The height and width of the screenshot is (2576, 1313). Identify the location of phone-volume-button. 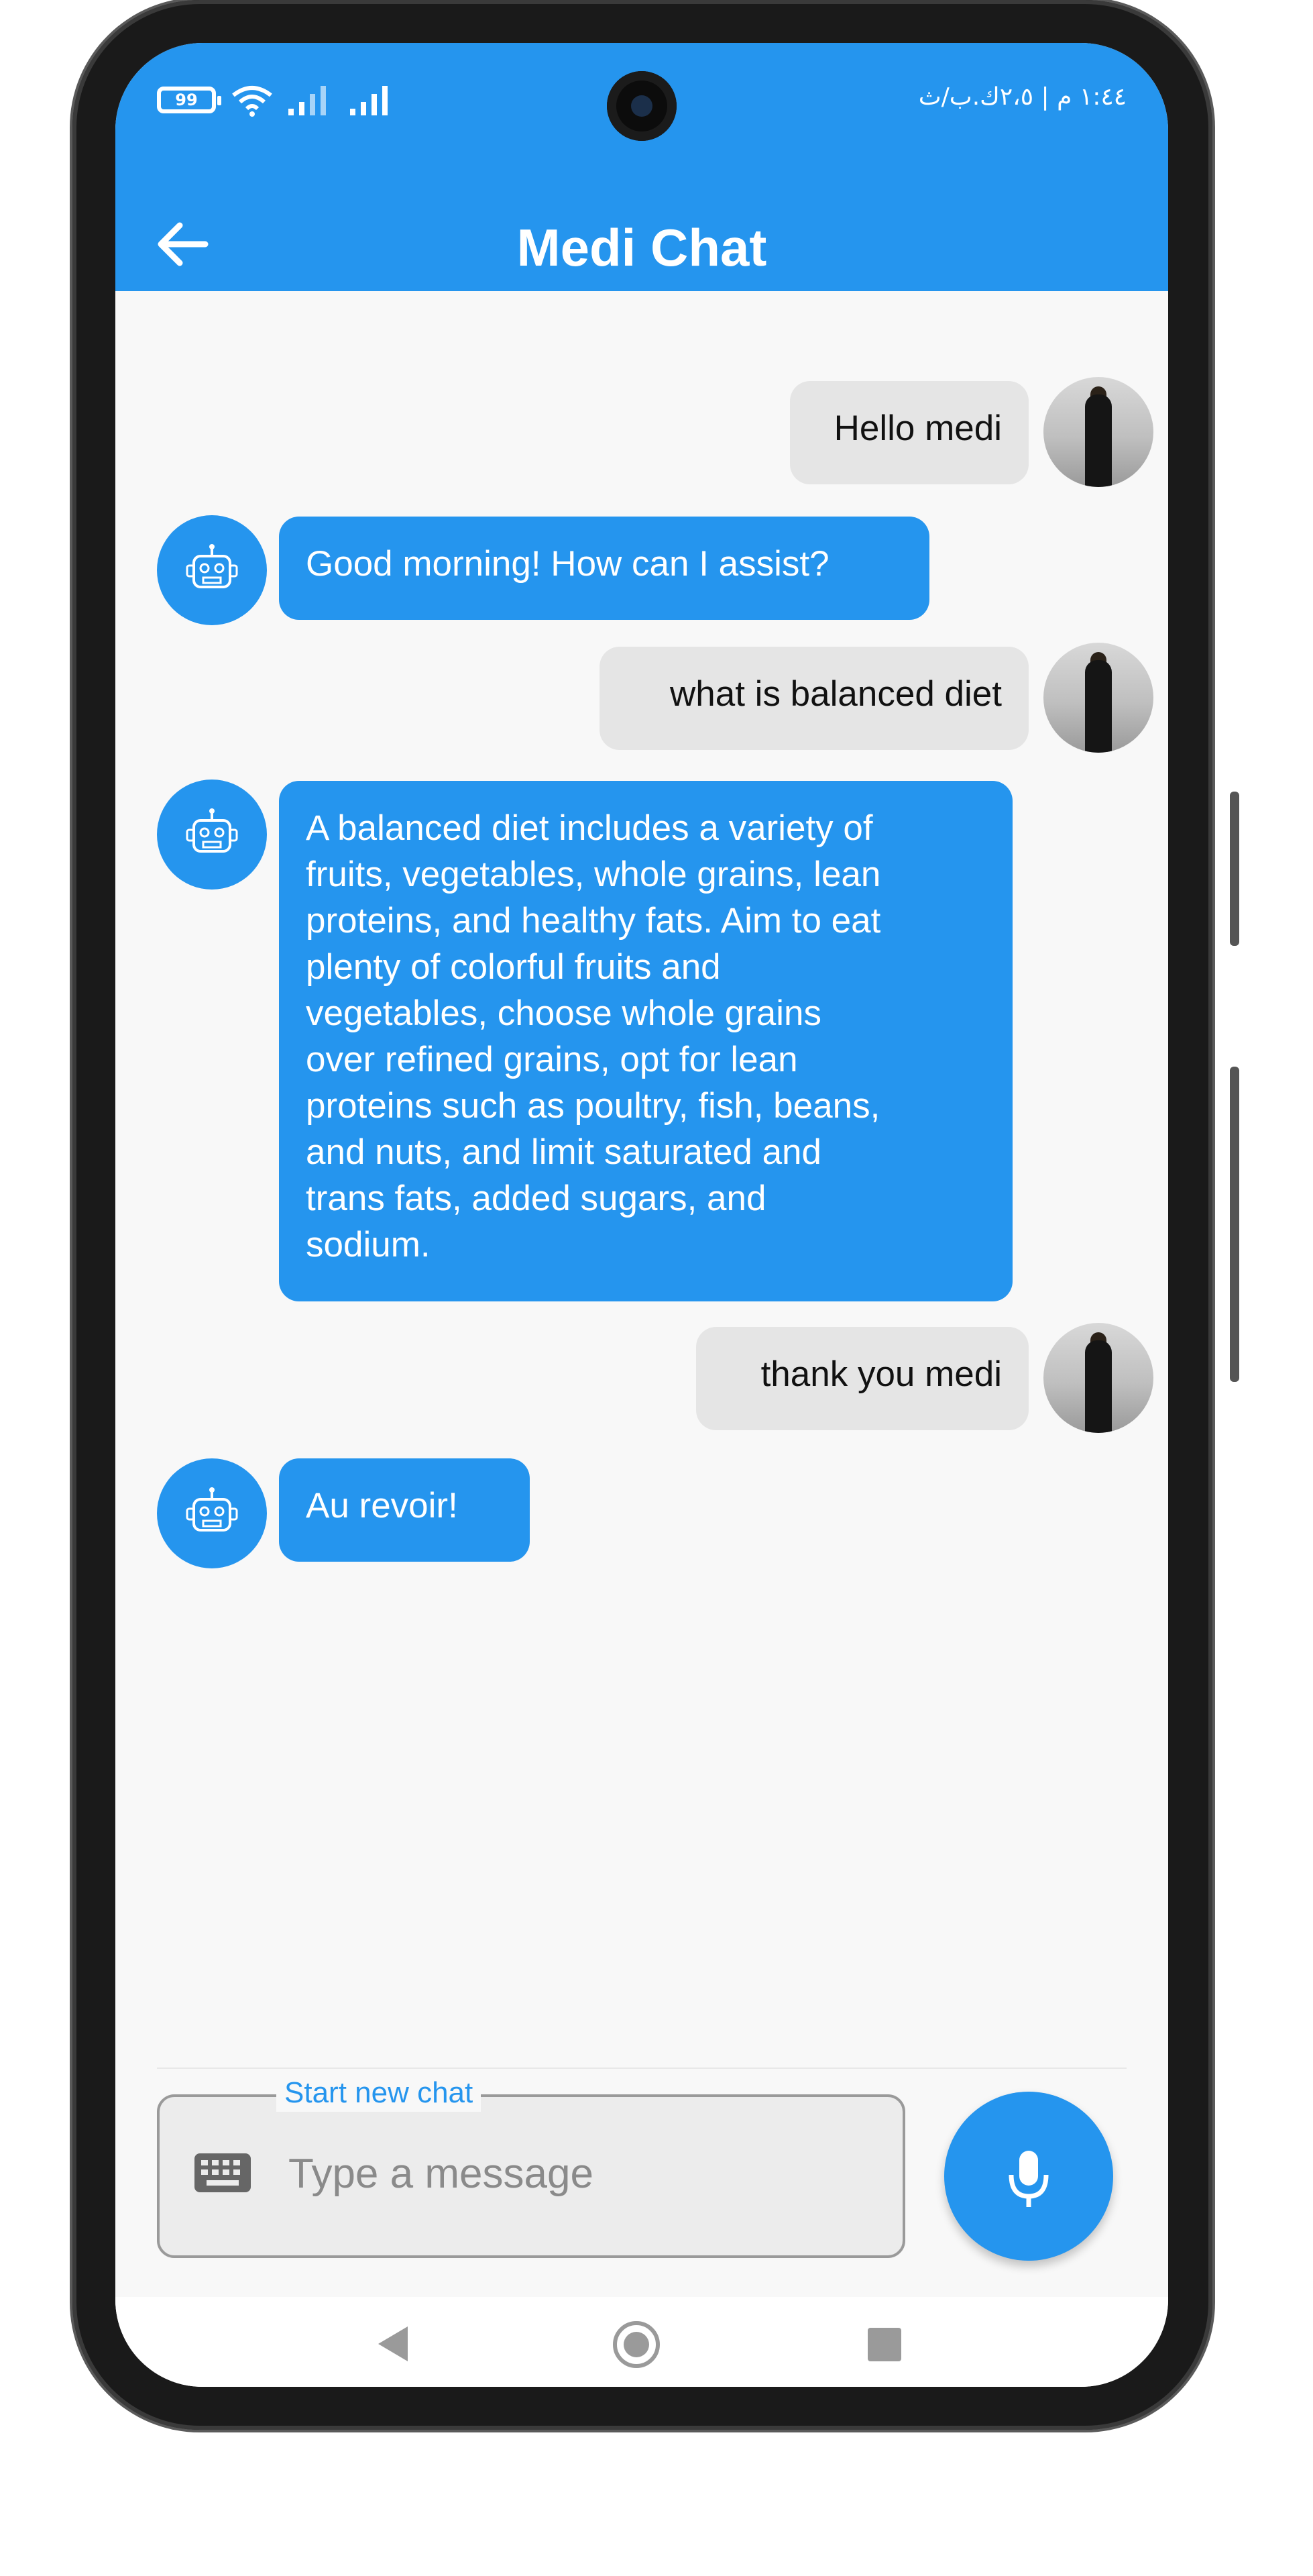
(1234, 869).